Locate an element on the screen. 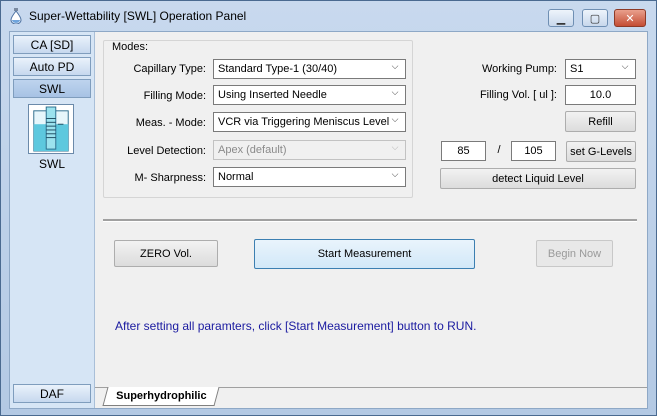  set-g-levels-button: set G-Levels is located at coordinates (601, 151).